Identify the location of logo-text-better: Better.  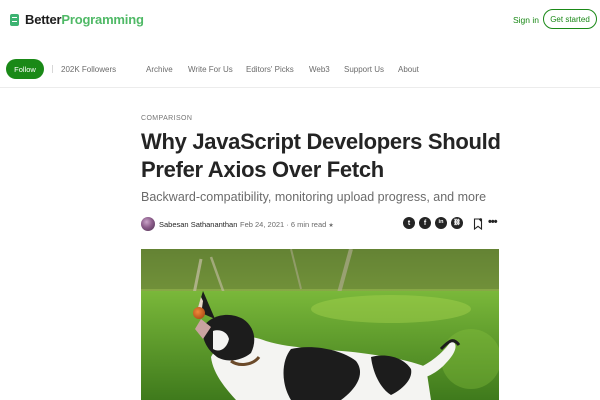
(43, 19).